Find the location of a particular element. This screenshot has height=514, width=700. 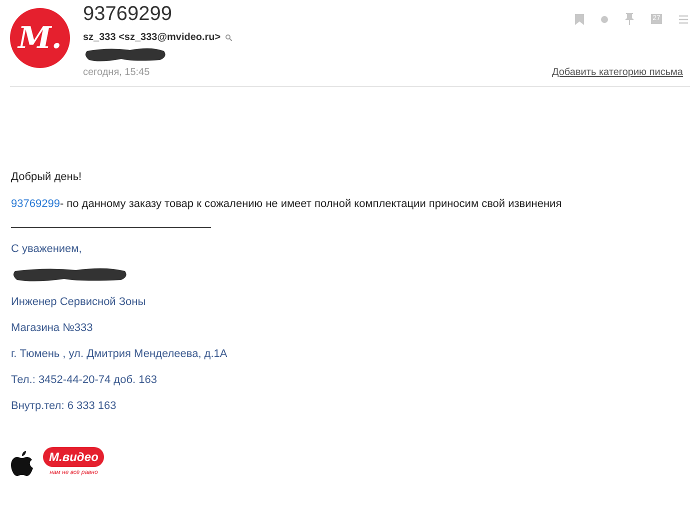

email-subject: 93769299 is located at coordinates (127, 14).